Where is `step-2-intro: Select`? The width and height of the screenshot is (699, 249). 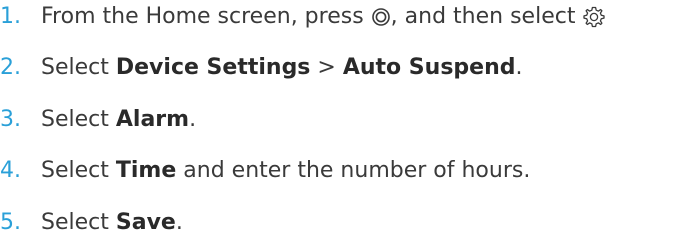
step-2-intro: Select is located at coordinates (78, 67).